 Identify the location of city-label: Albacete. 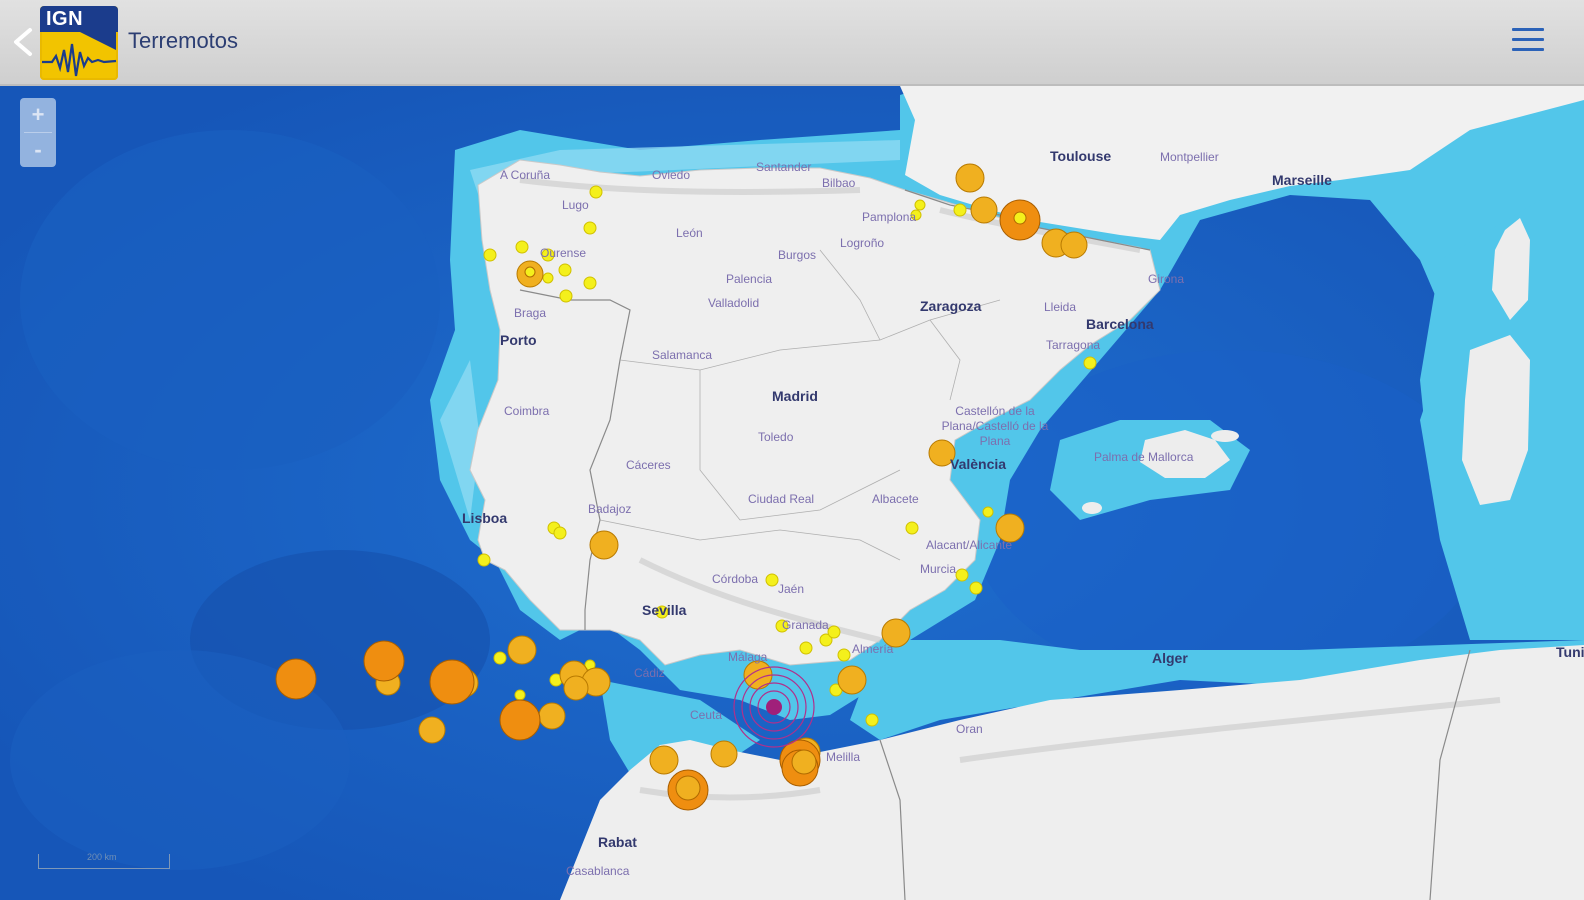
(895, 499).